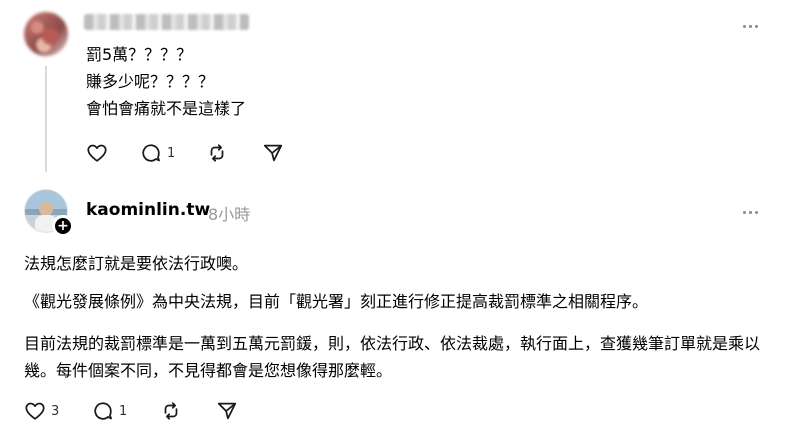  What do you see at coordinates (46, 34) in the screenshot?
I see `avatar-blurred` at bounding box center [46, 34].